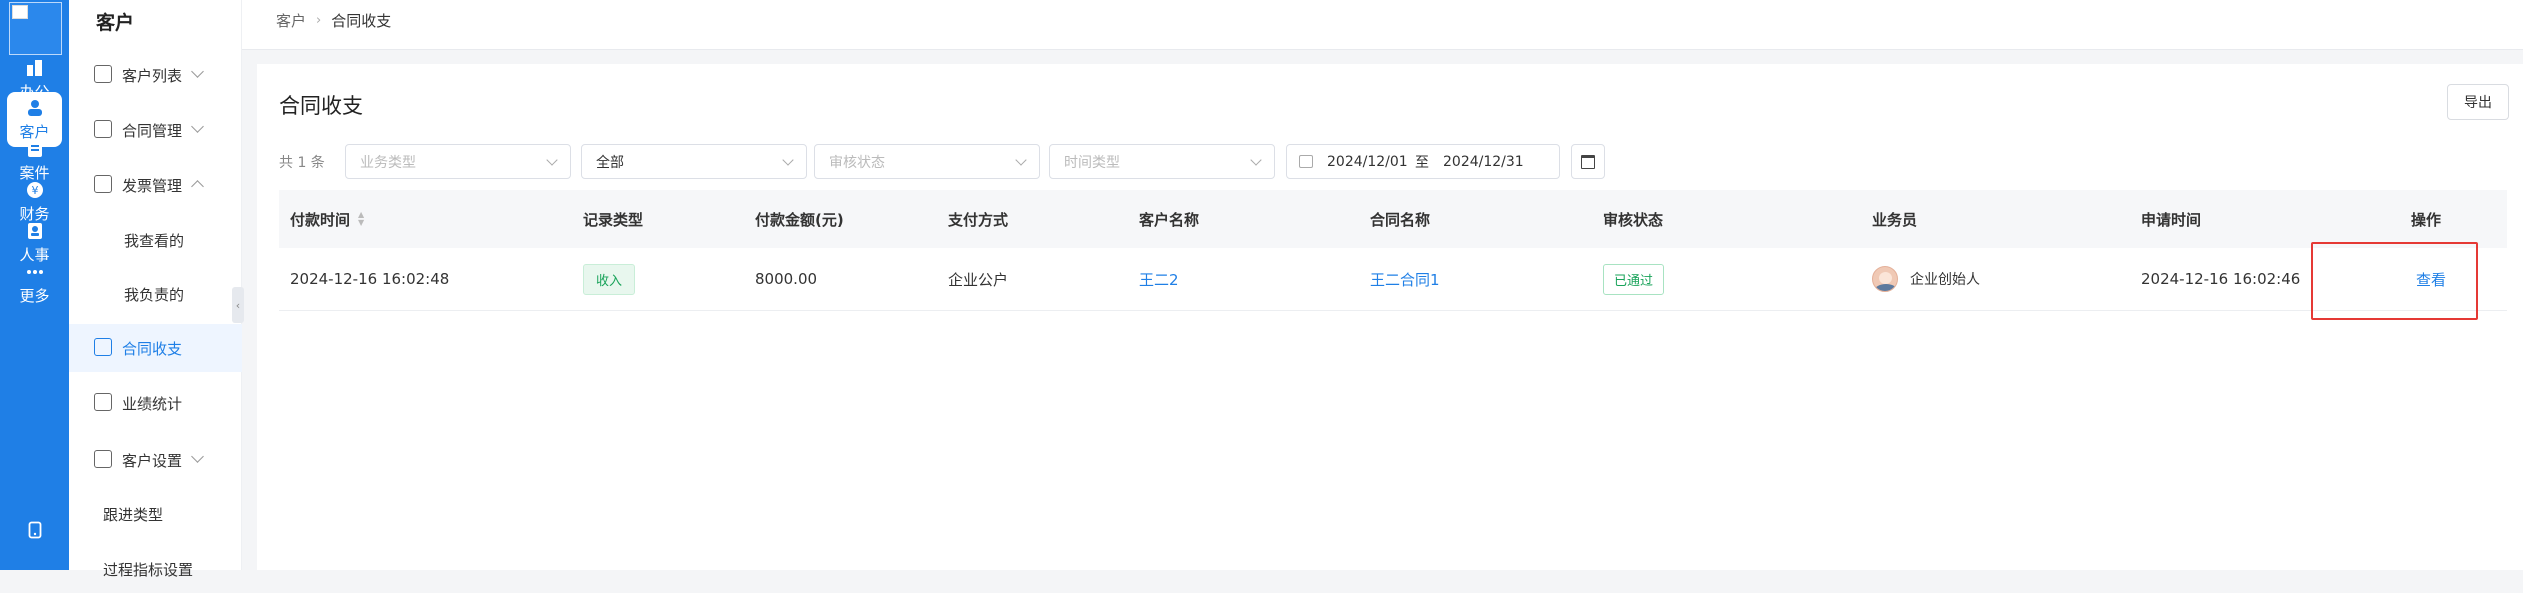  What do you see at coordinates (370, 279) in the screenshot?
I see `cell-pay-time: 2024-12-16 16:02:48` at bounding box center [370, 279].